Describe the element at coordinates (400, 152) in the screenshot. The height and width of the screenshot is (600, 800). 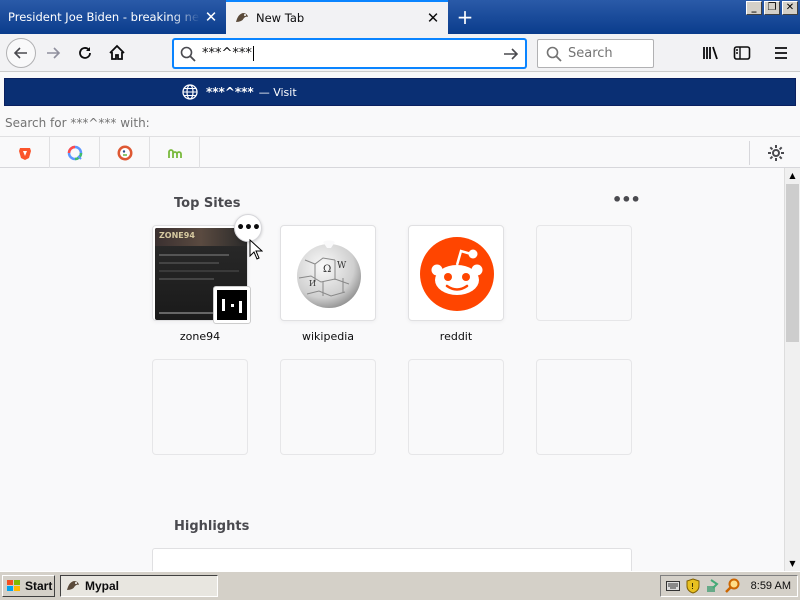
I see `one-off-search-engines` at that location.